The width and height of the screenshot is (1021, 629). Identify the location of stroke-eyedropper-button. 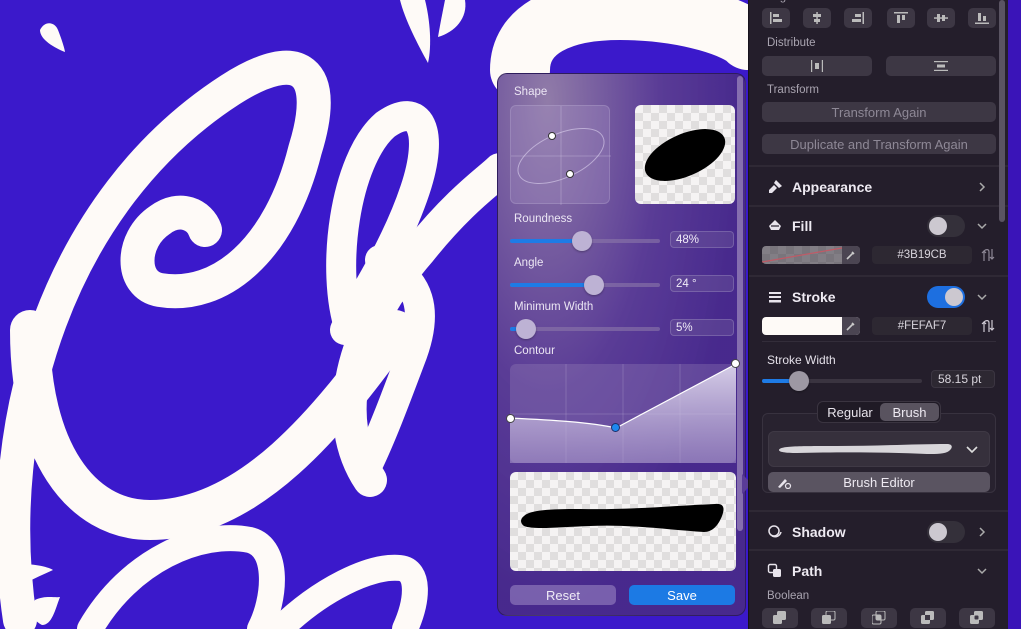
(851, 326).